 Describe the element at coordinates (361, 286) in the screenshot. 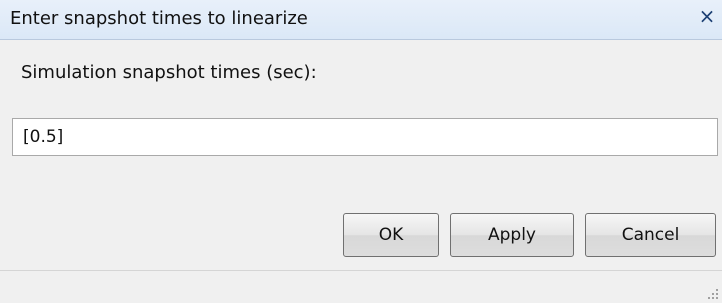

I see `status-bar` at that location.